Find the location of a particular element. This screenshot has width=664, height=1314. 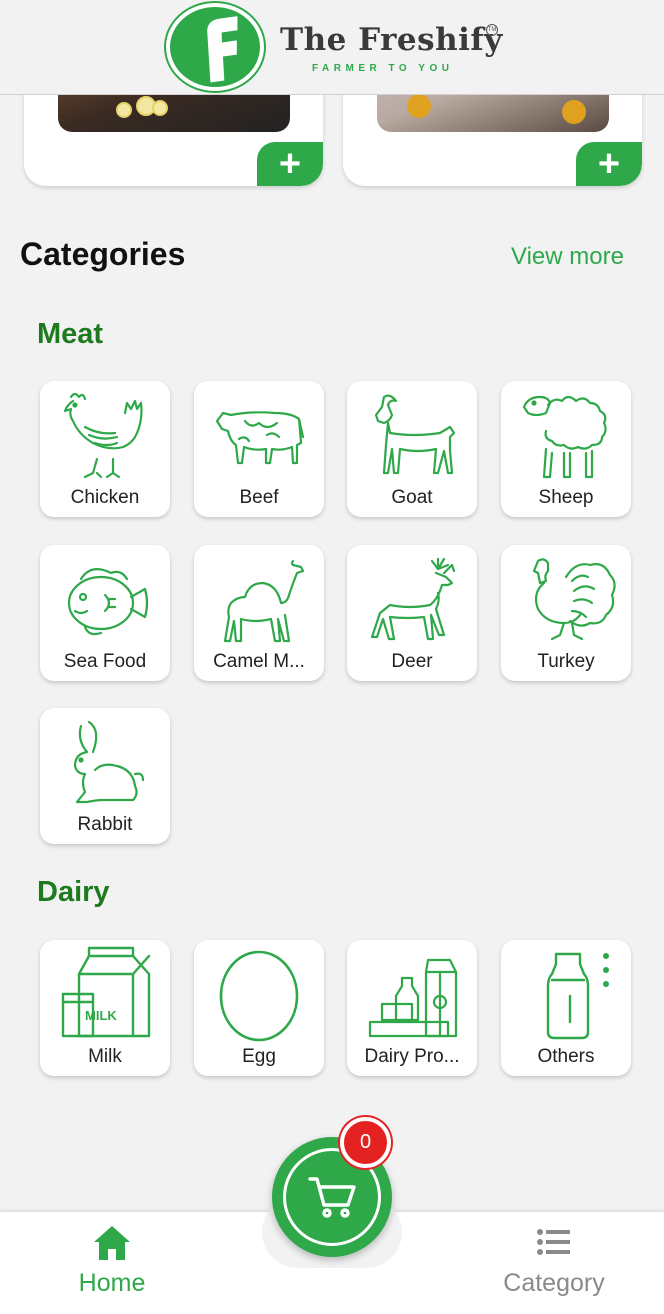

category-tile-others: Others is located at coordinates (566, 1008).